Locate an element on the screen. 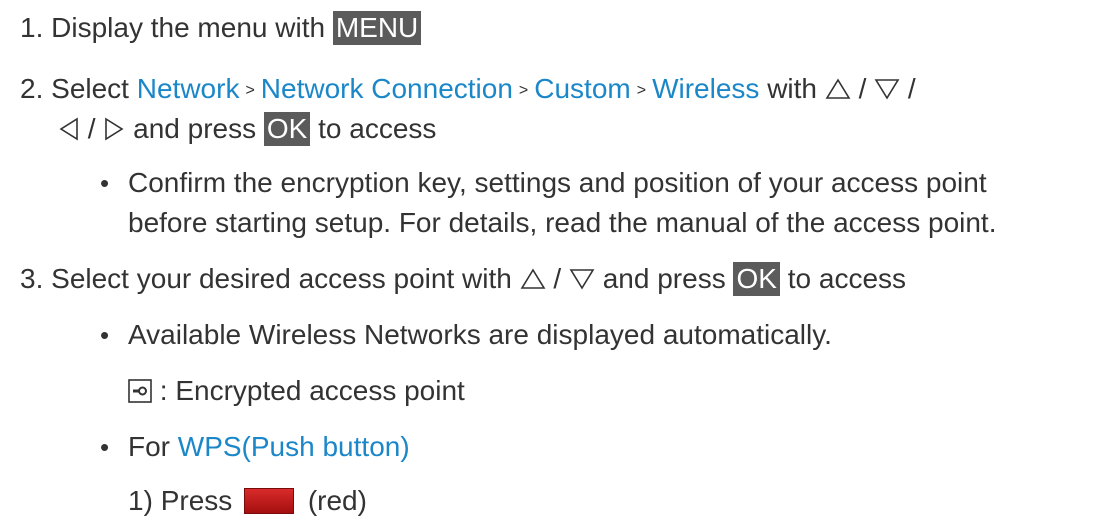 The height and width of the screenshot is (522, 1105). link-network-connection: Network Connection is located at coordinates (387, 88).